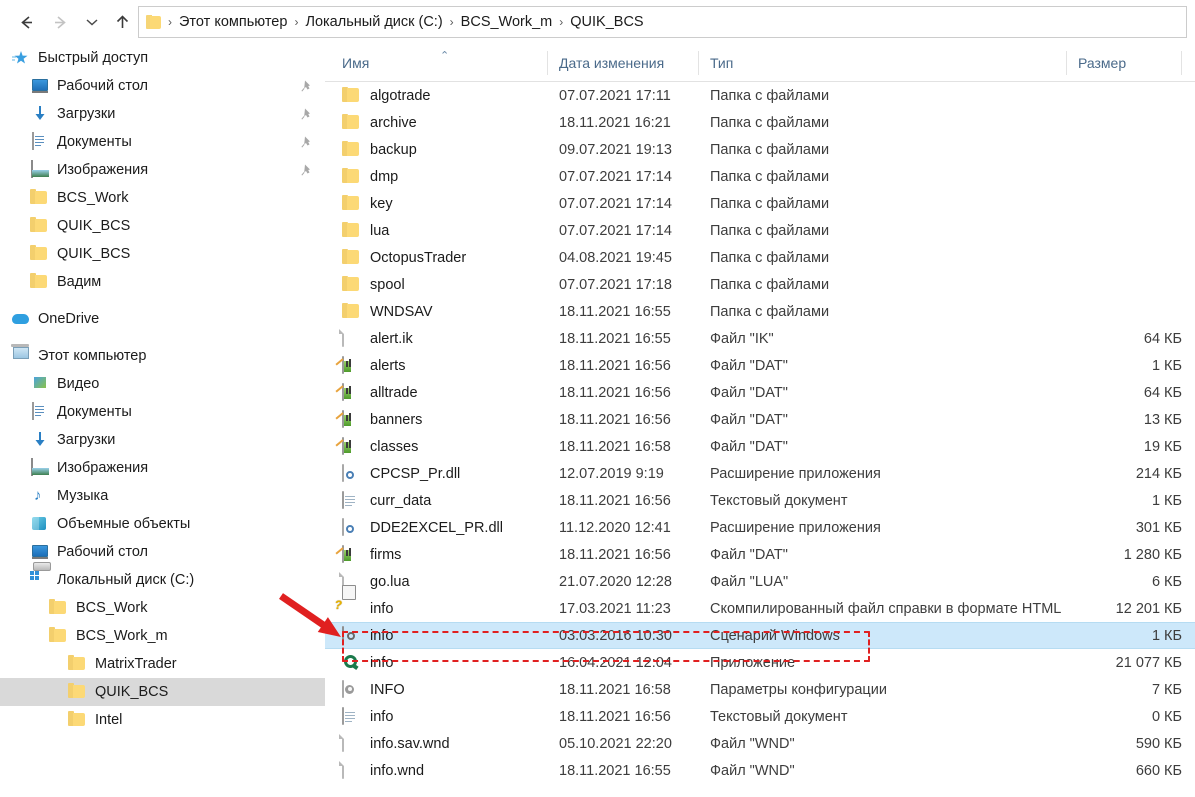  I want to click on table-row: archive 18.11.2021 16:21 Папка с файлами, so click(760, 122).